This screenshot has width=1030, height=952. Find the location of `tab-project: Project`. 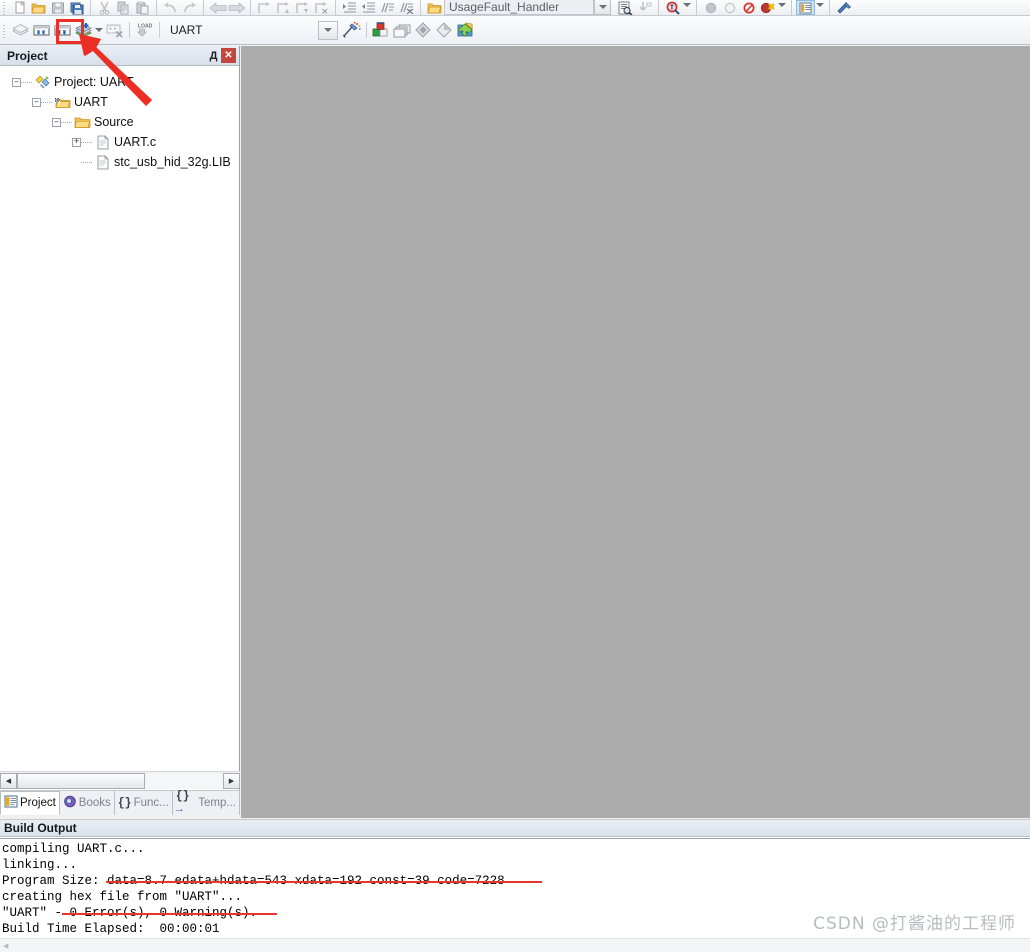

tab-project: Project is located at coordinates (30, 803).